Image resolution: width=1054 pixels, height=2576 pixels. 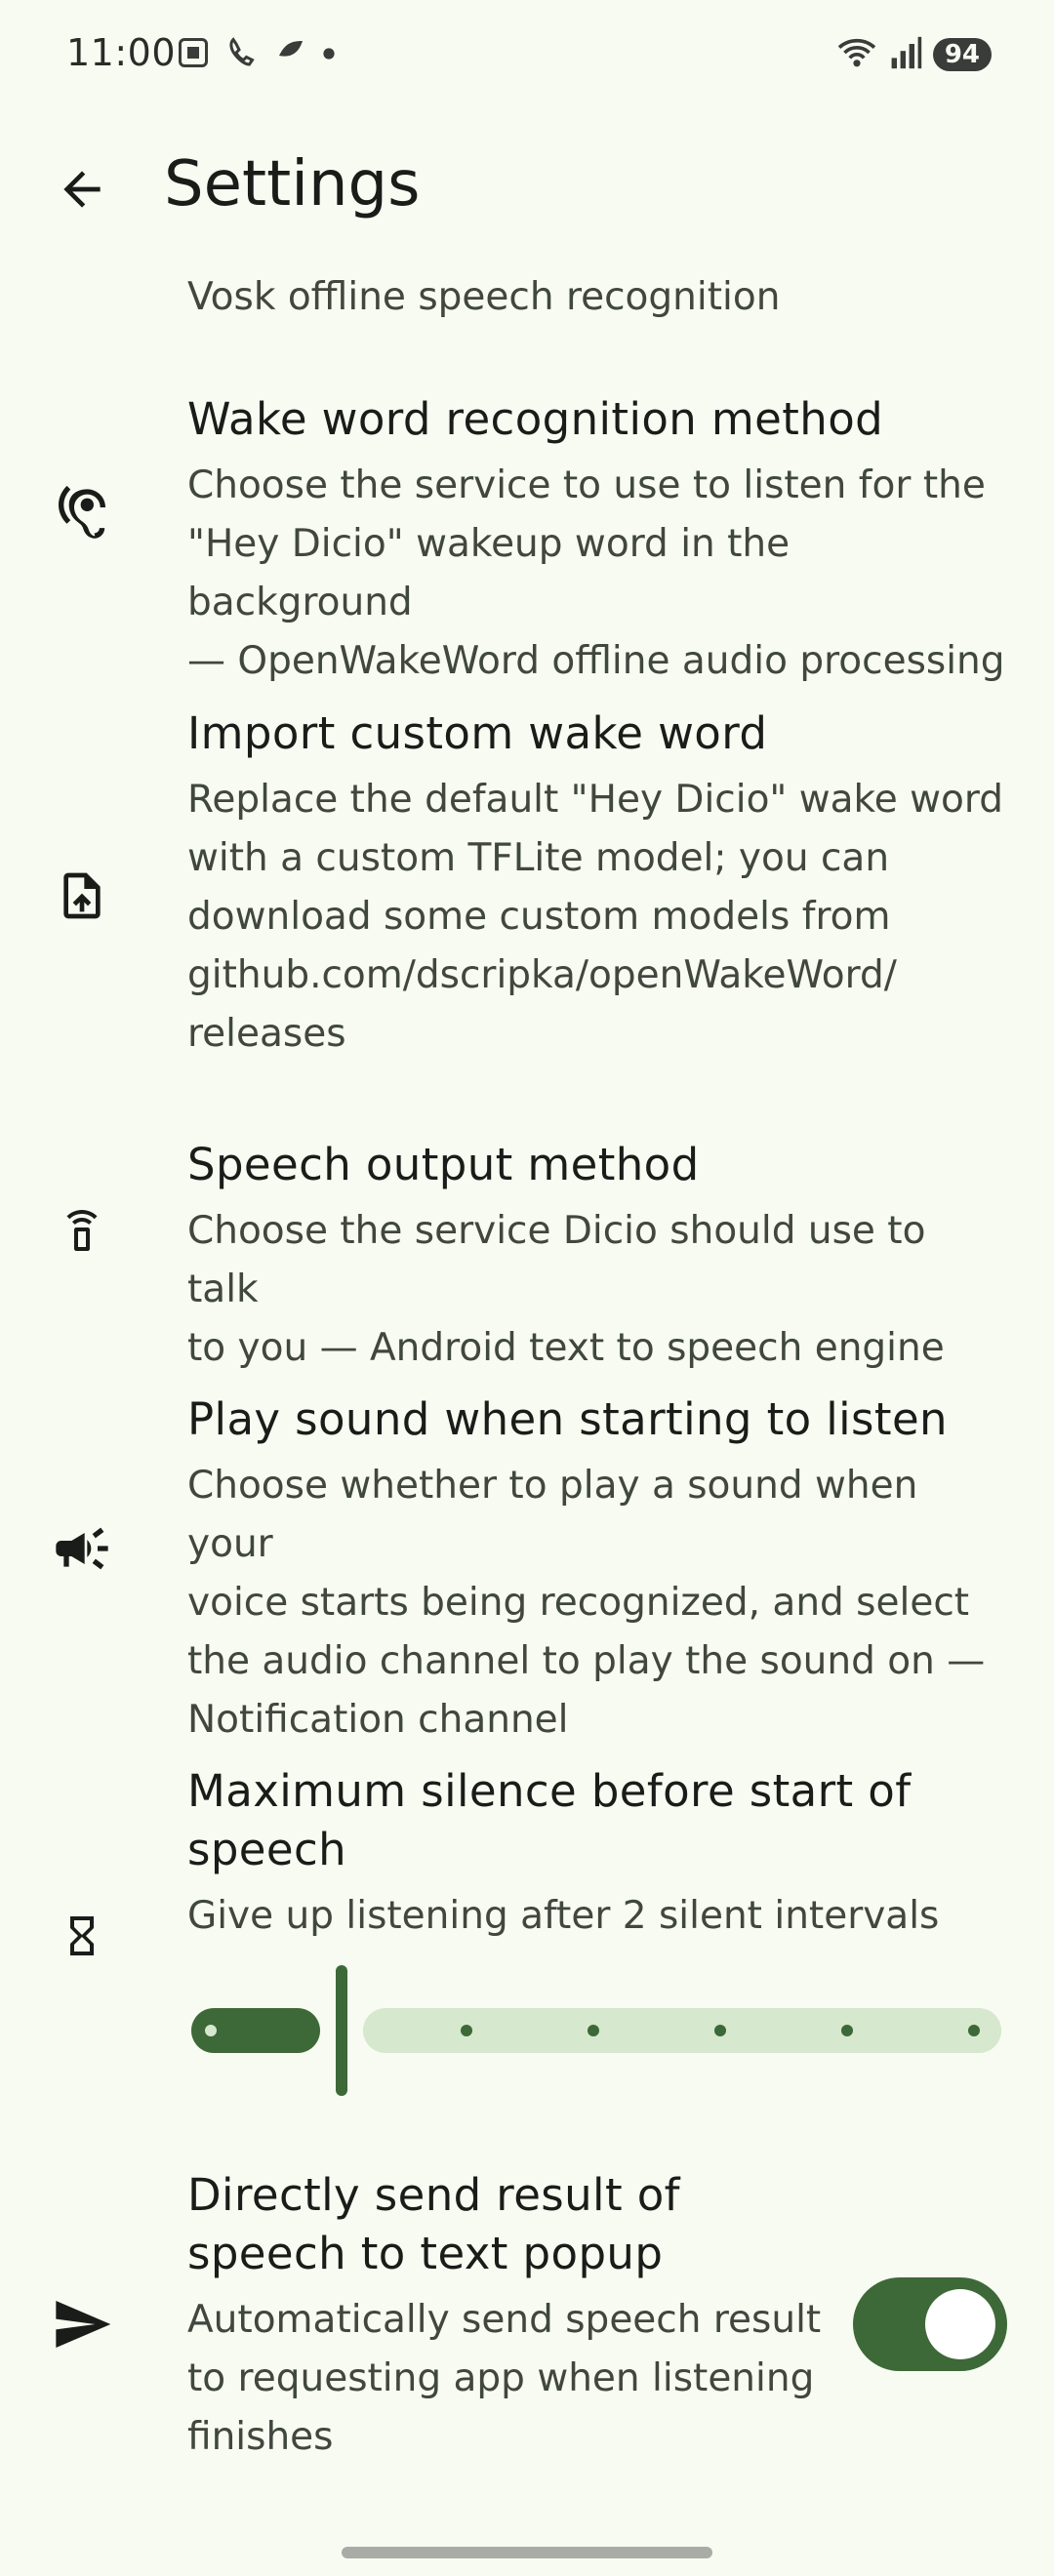 I want to click on slider-thumb, so click(x=342, y=2031).